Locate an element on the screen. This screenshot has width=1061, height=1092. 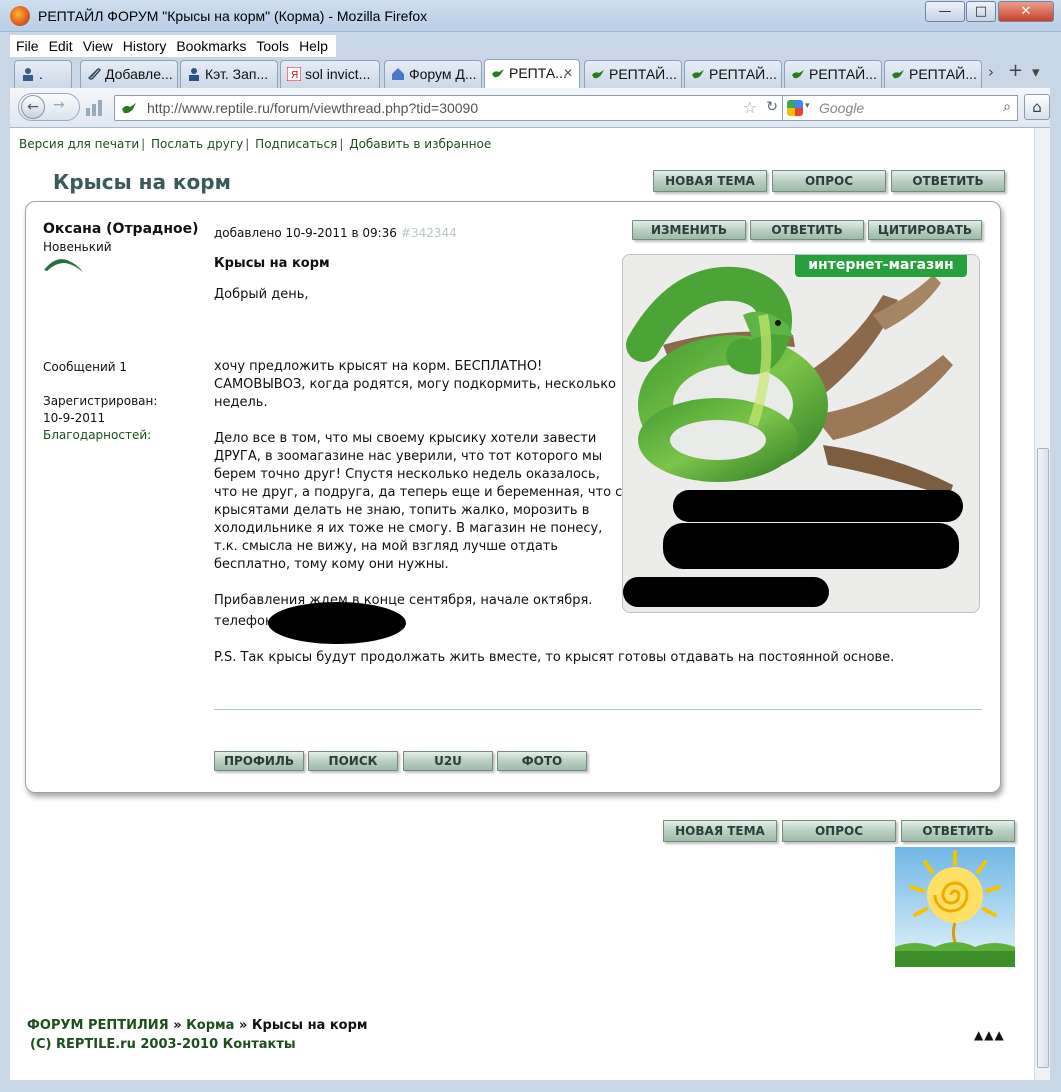
new-topic-button-bottom: НОВАЯ ТЕМА is located at coordinates (720, 831).